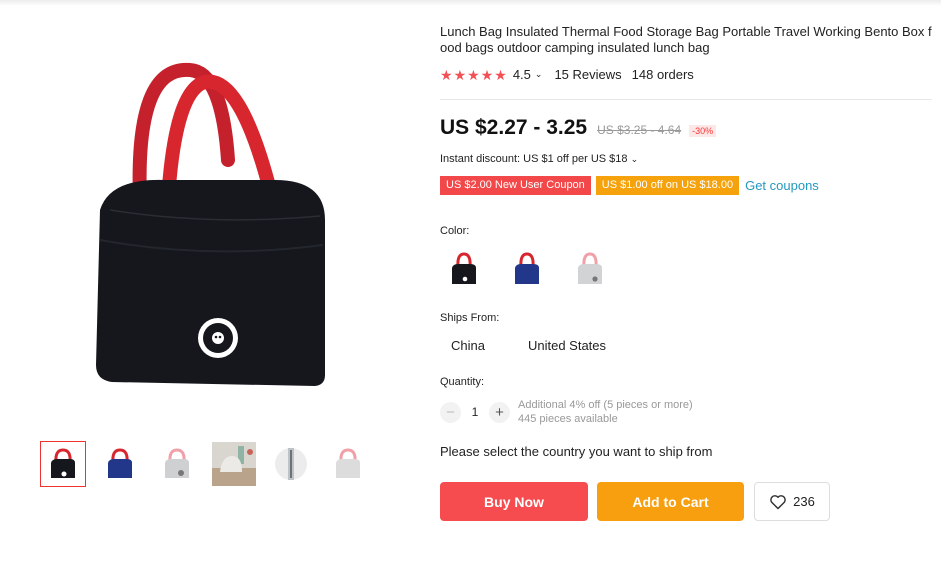 Image resolution: width=941 pixels, height=566 pixels. I want to click on rating-row: ★ ★ ★ ★ ★ 4.5 ⌄ 15 Reviews 148 orders, so click(567, 74).